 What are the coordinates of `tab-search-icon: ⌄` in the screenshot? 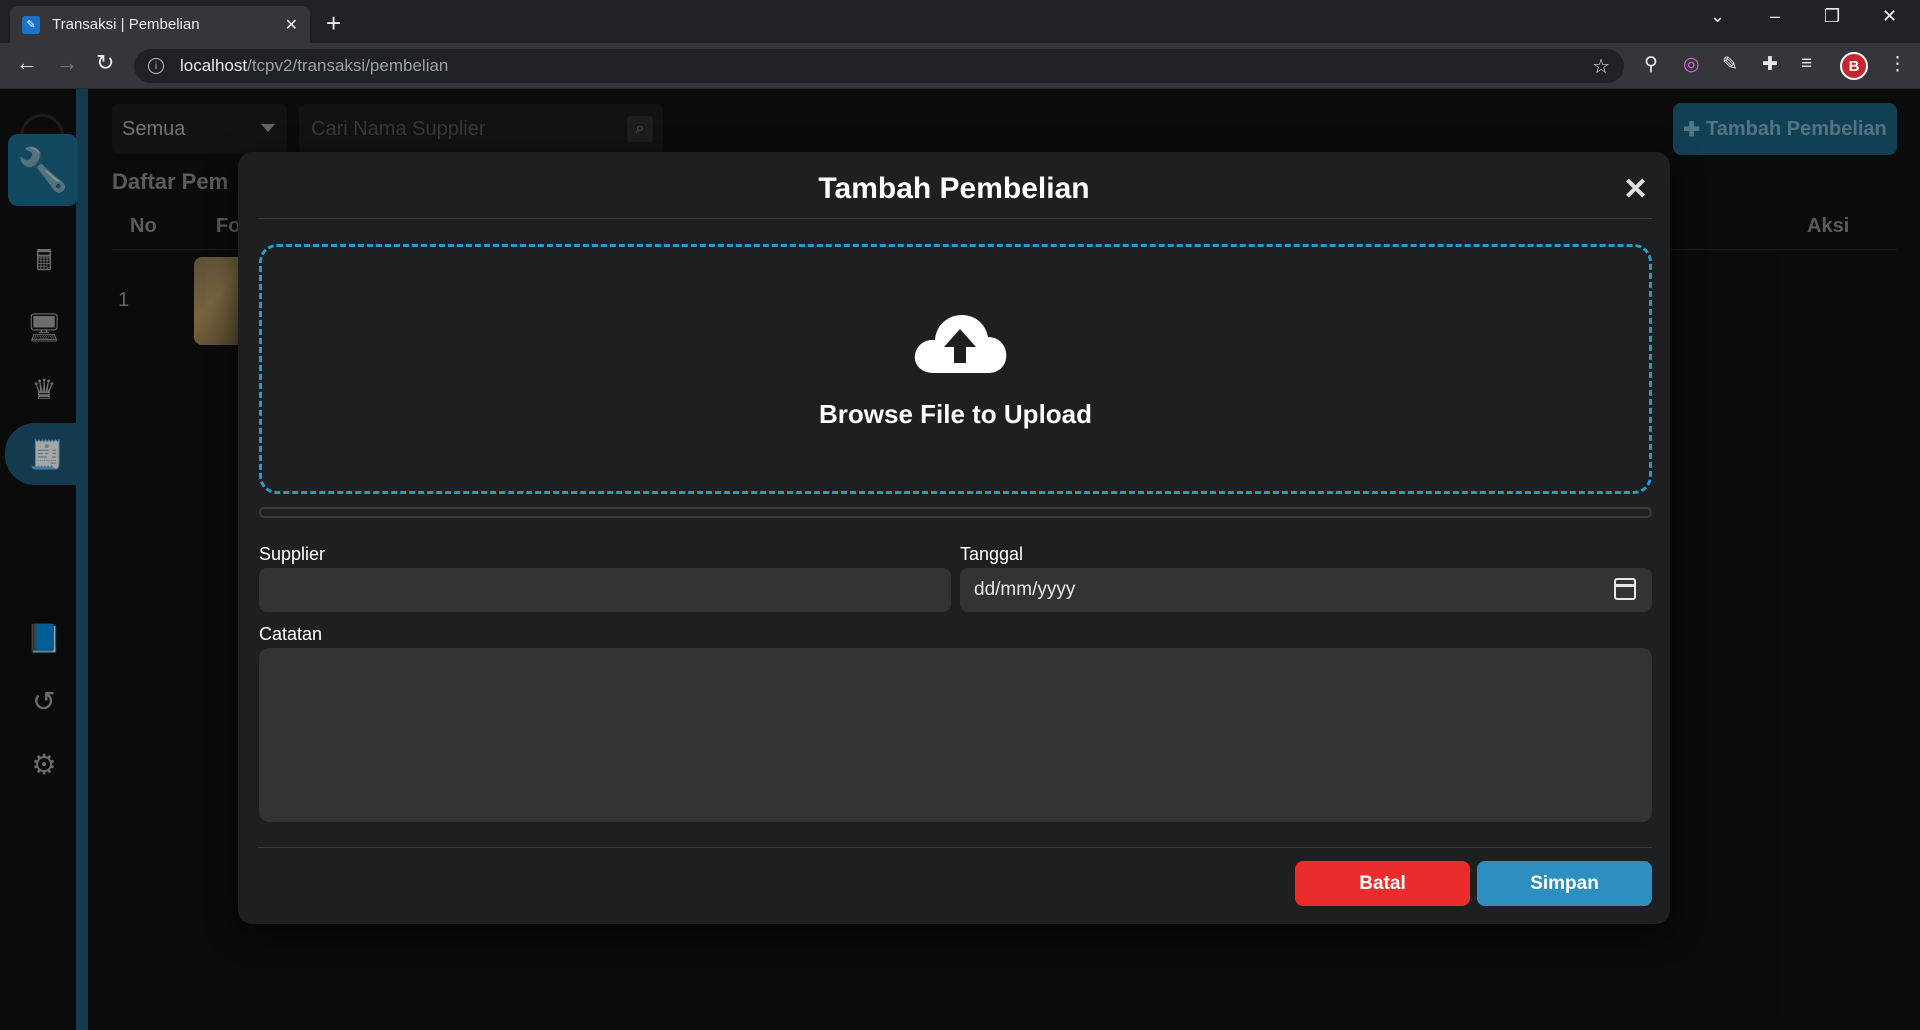 It's located at (1717, 16).